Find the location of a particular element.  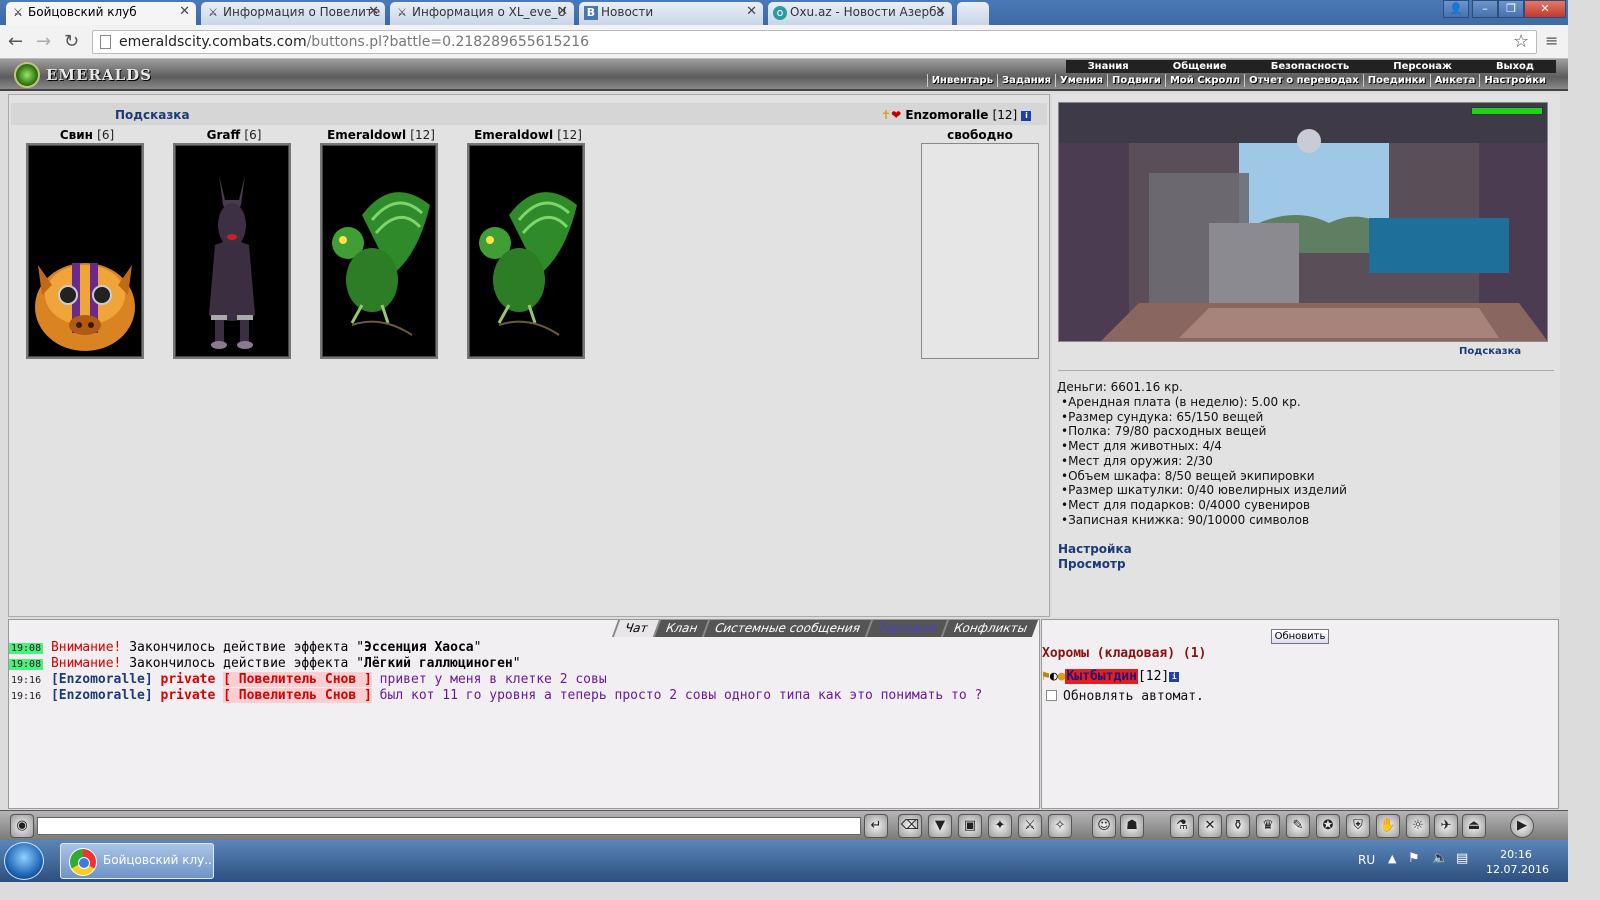

owner-name: Enzomoralle is located at coordinates (946, 115).